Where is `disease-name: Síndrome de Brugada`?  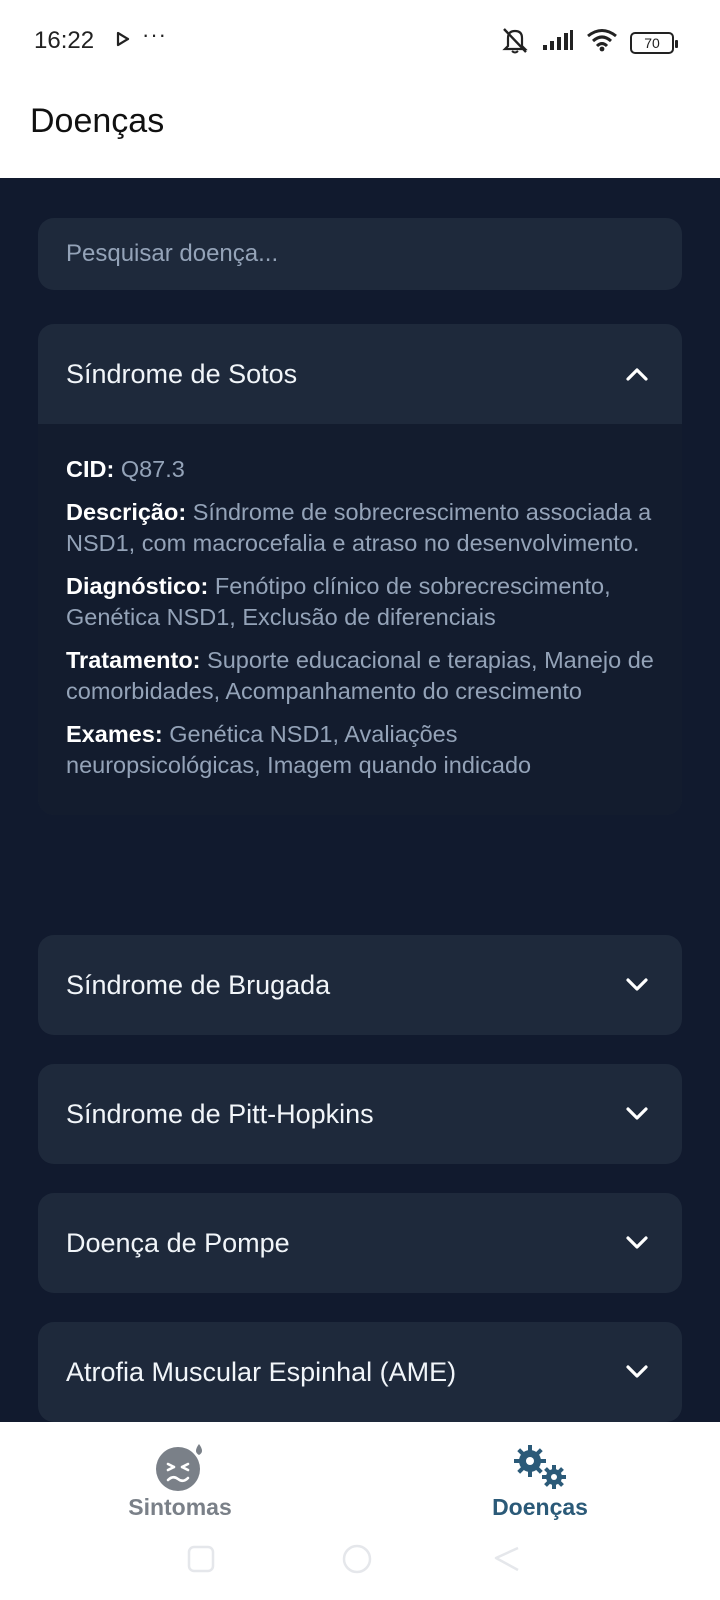 disease-name: Síndrome de Brugada is located at coordinates (198, 984).